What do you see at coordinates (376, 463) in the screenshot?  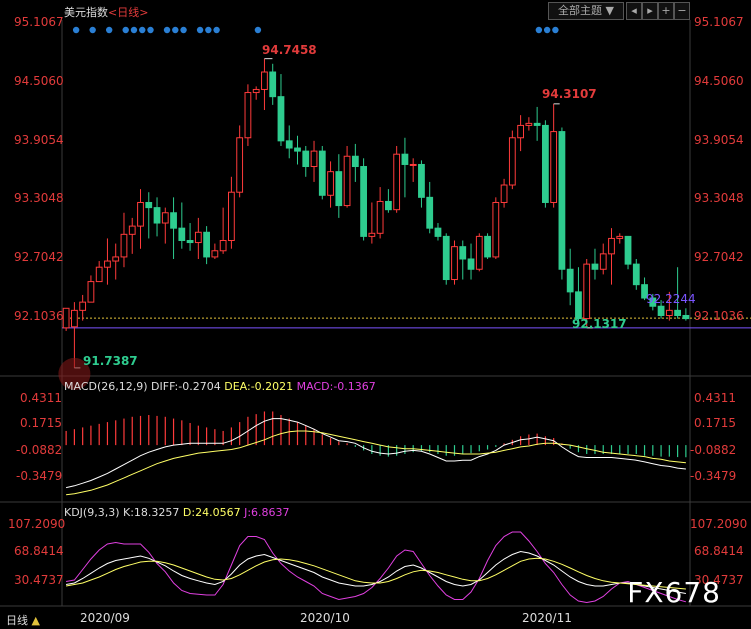 I see `macd-dea-line` at bounding box center [376, 463].